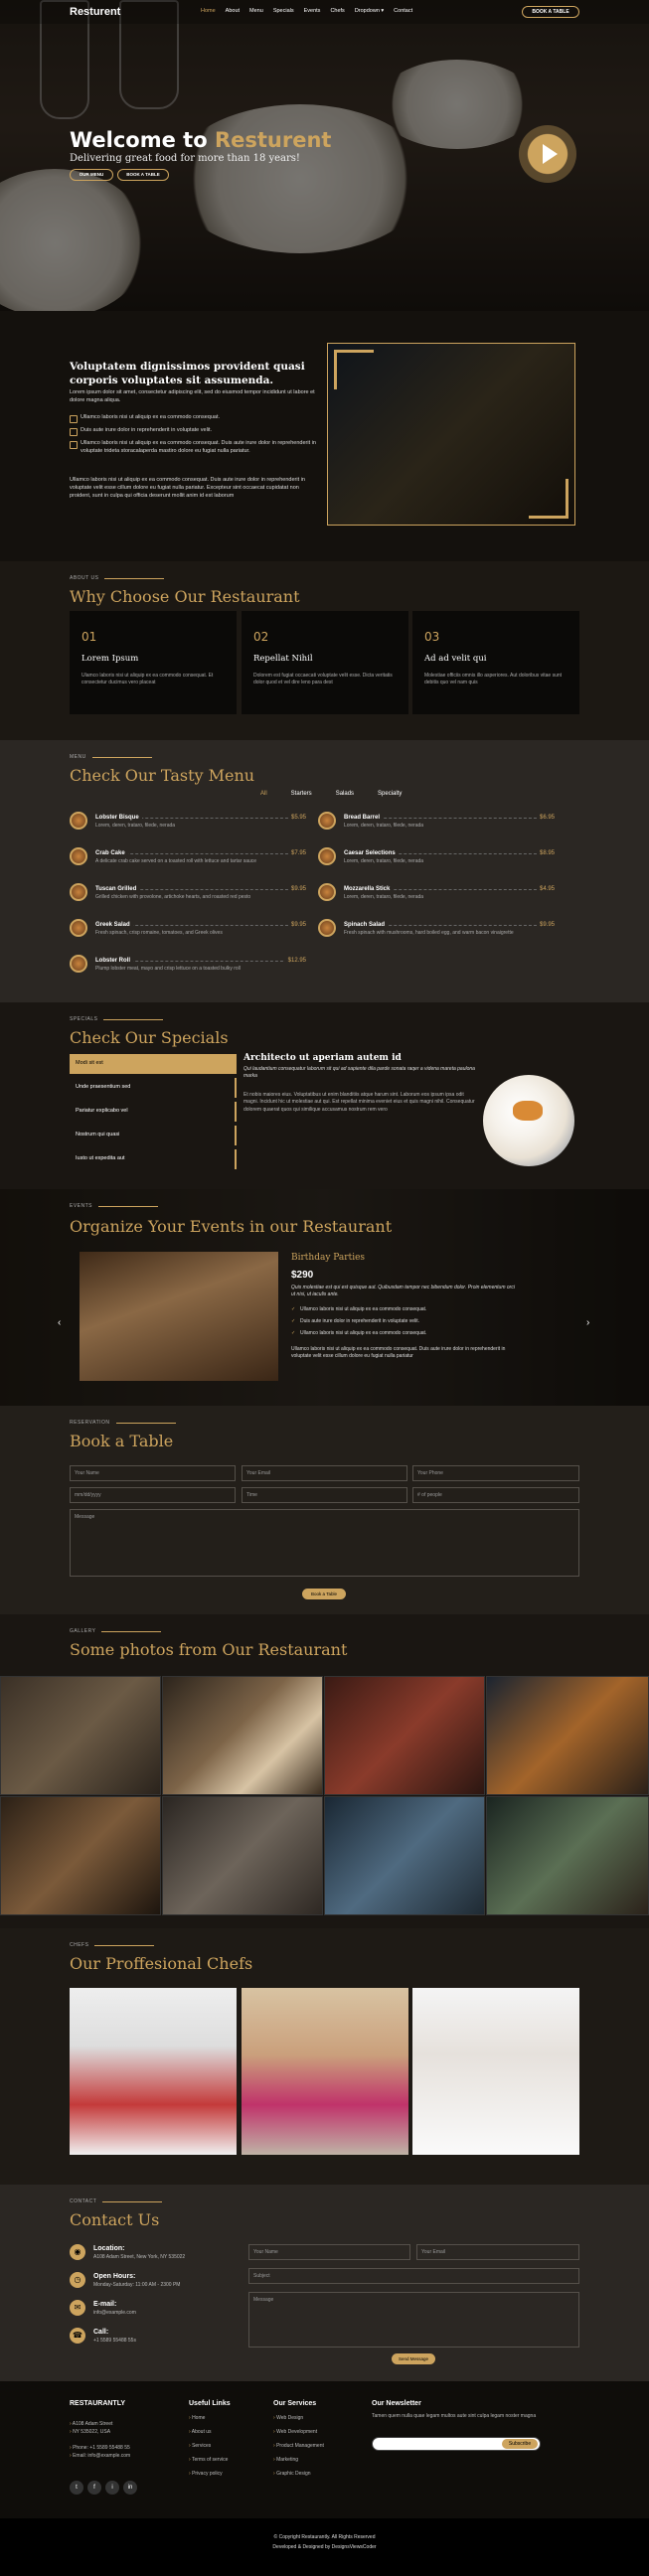 This screenshot has width=649, height=2576. I want to click on nav-contact: Contact, so click(403, 12).